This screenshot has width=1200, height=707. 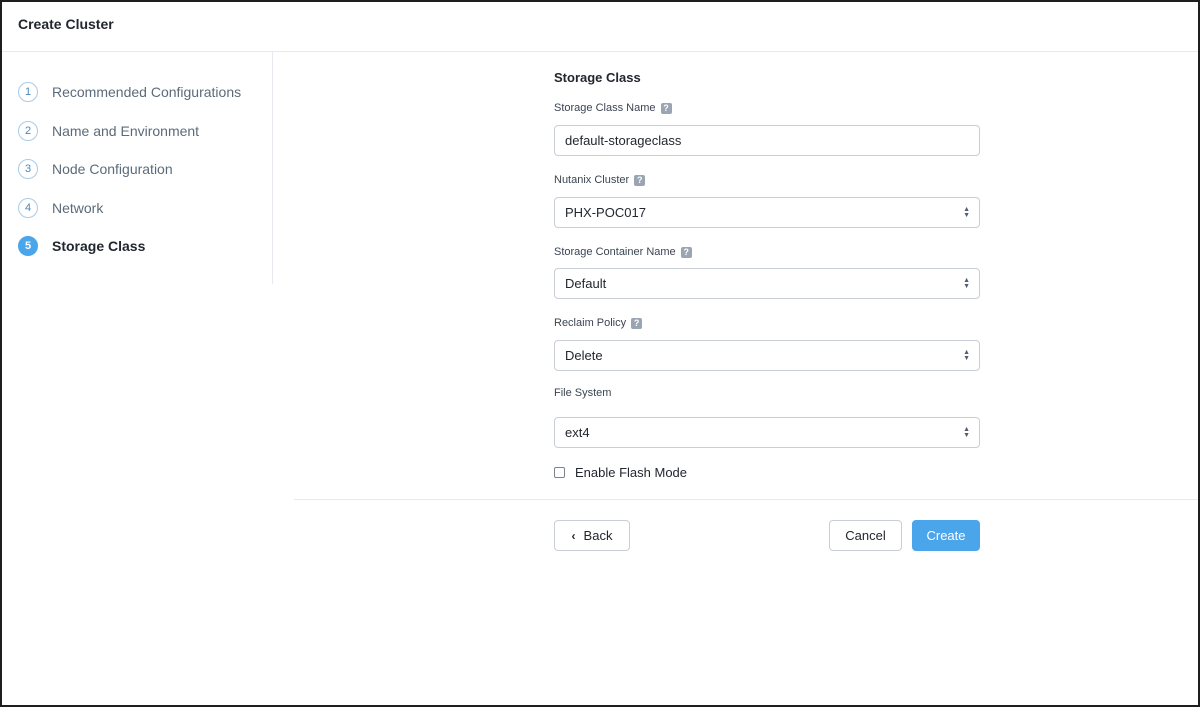 What do you see at coordinates (559, 472) in the screenshot?
I see `enable-flash-mode-checkbox` at bounding box center [559, 472].